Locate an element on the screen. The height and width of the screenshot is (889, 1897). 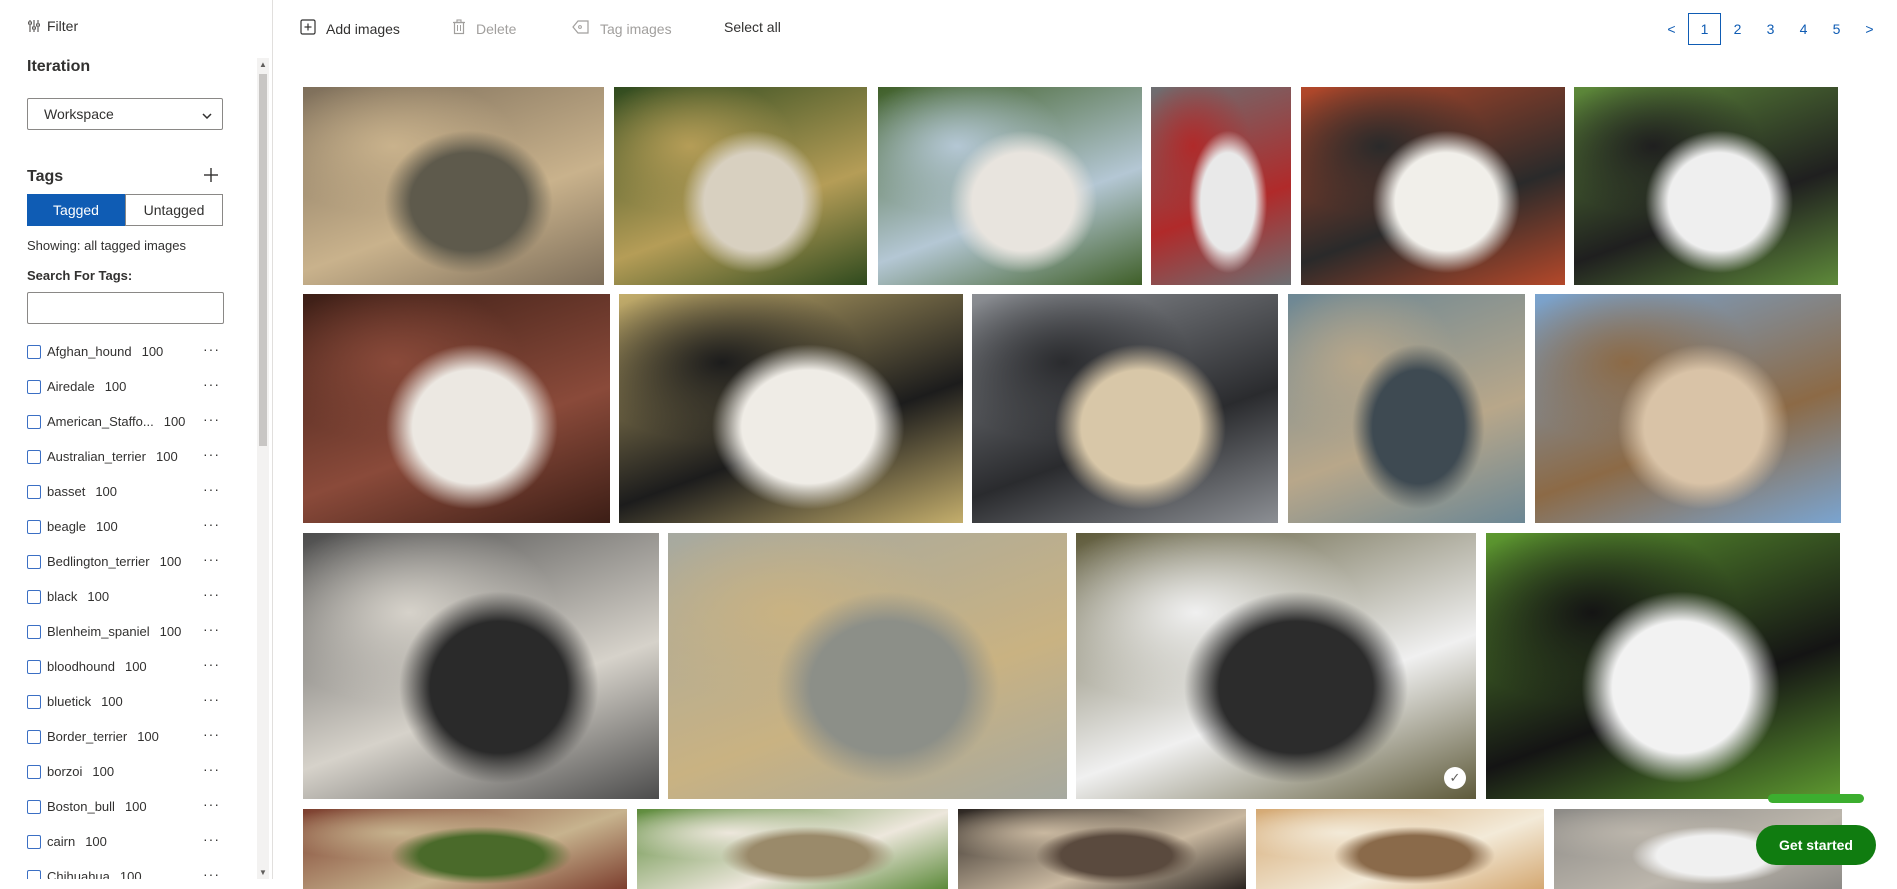
untagged-button: Untagged is located at coordinates (174, 210).